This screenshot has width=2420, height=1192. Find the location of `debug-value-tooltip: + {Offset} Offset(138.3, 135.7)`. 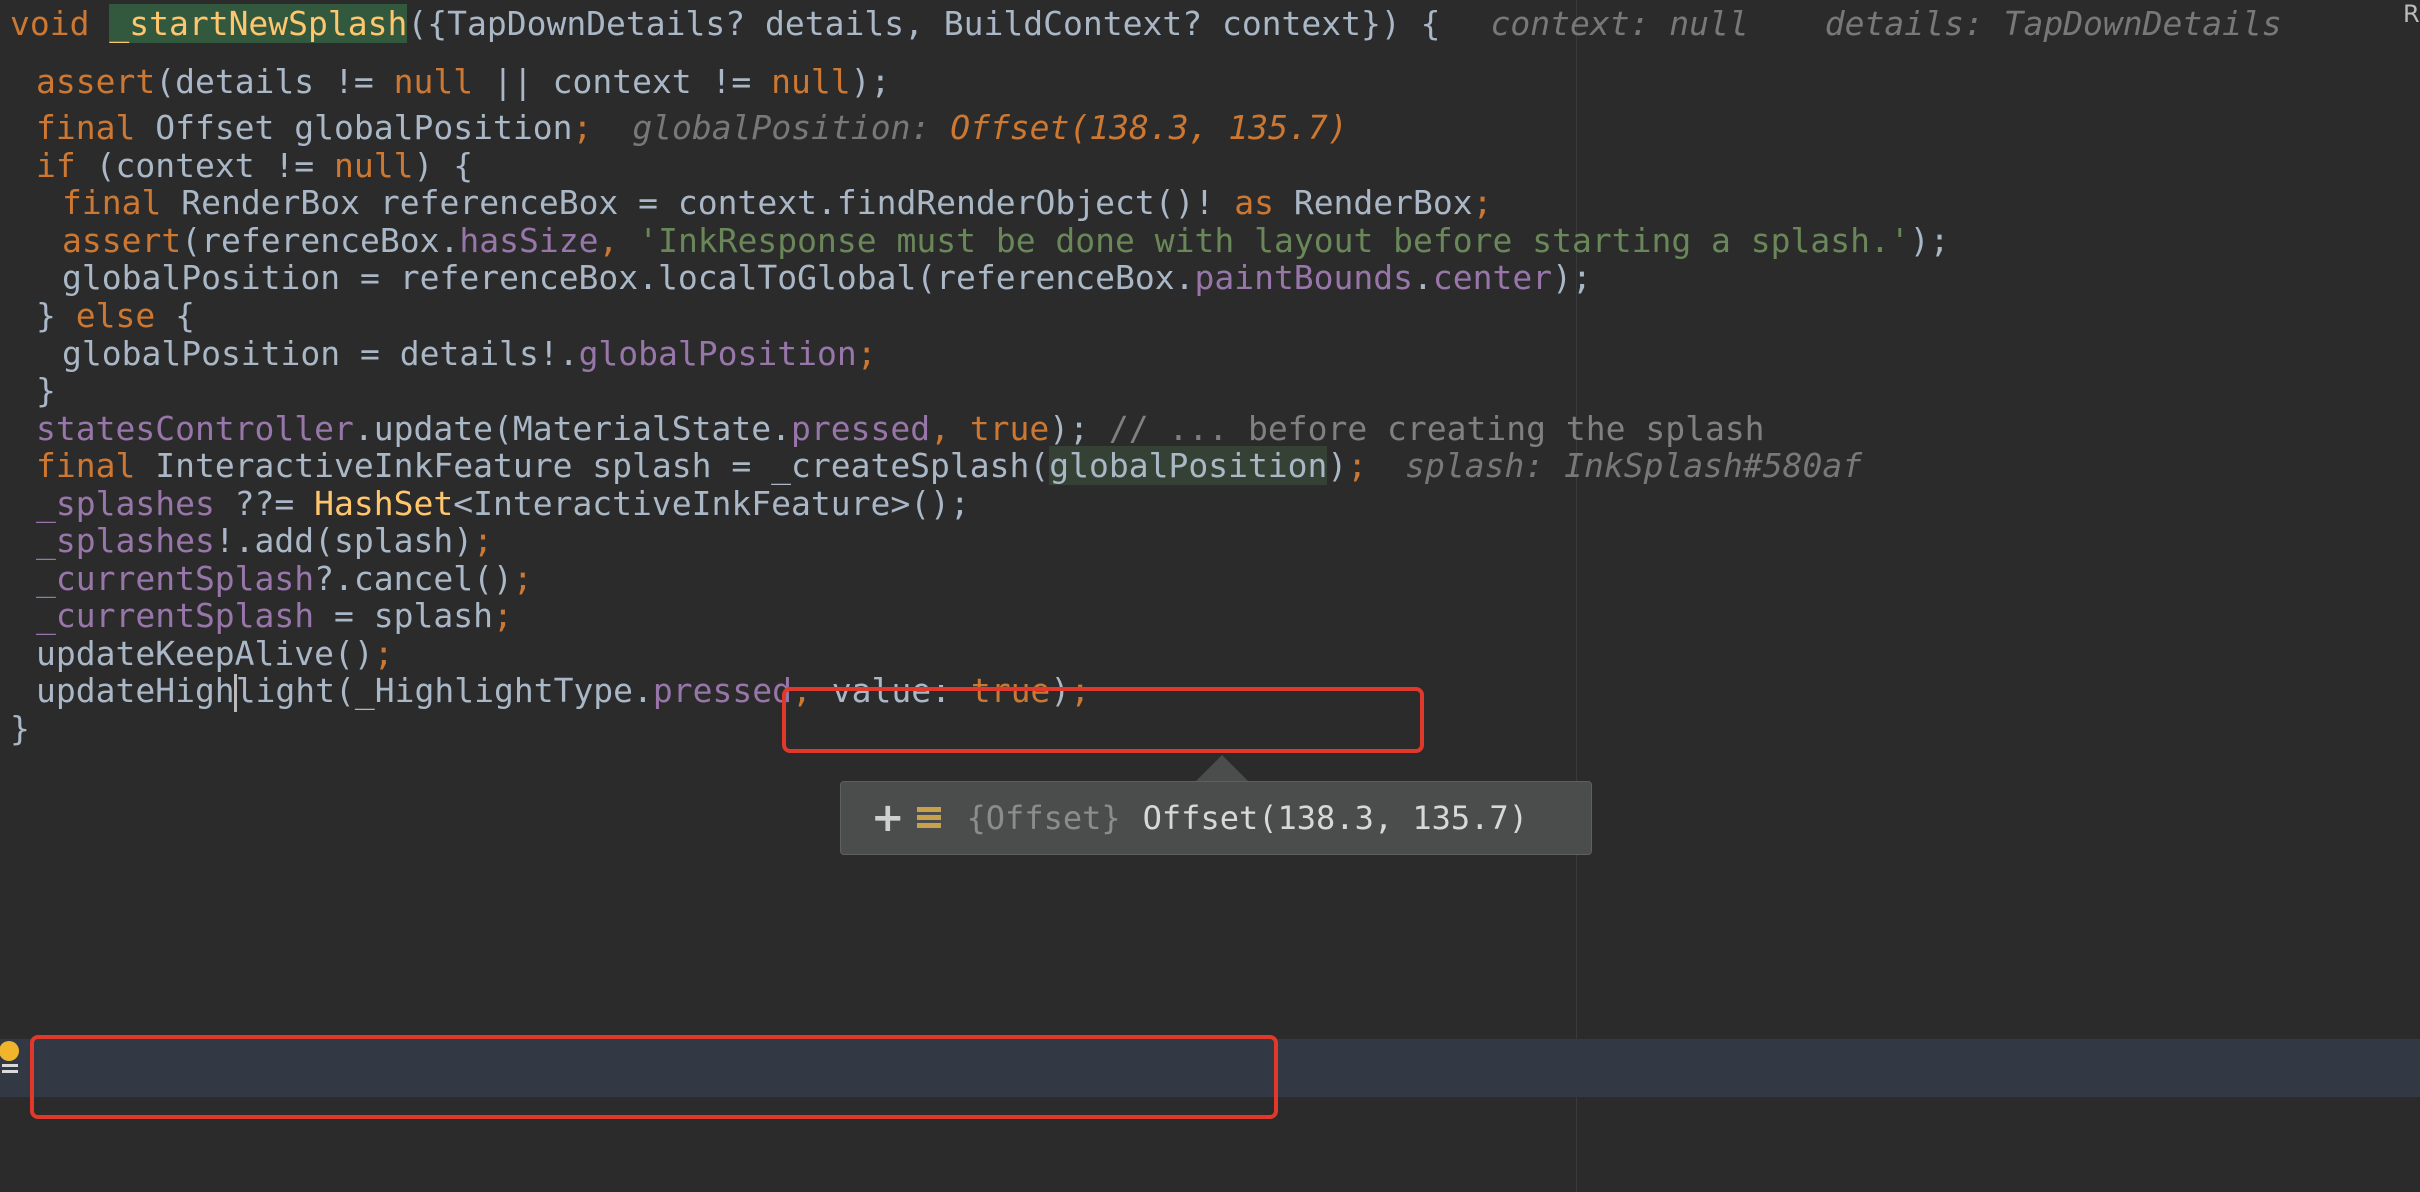

debug-value-tooltip: + {Offset} Offset(138.3, 135.7) is located at coordinates (1216, 818).